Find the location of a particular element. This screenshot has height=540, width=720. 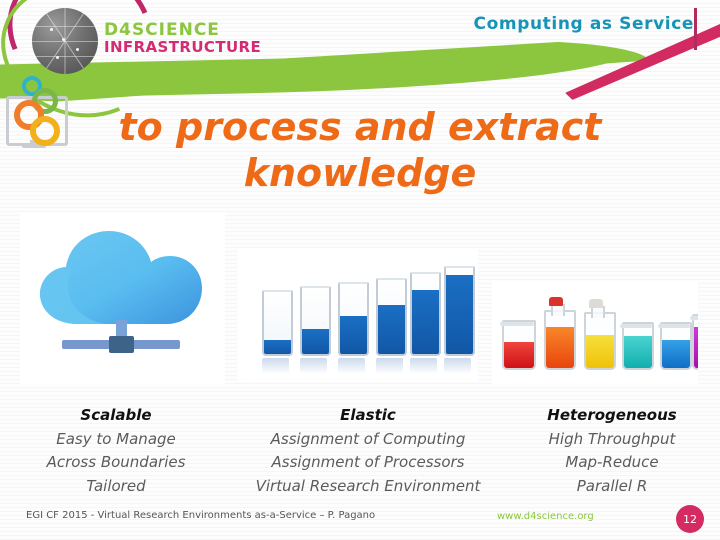

column-heterogeneous-line-1: High Throughput is located at coordinates (612, 438).